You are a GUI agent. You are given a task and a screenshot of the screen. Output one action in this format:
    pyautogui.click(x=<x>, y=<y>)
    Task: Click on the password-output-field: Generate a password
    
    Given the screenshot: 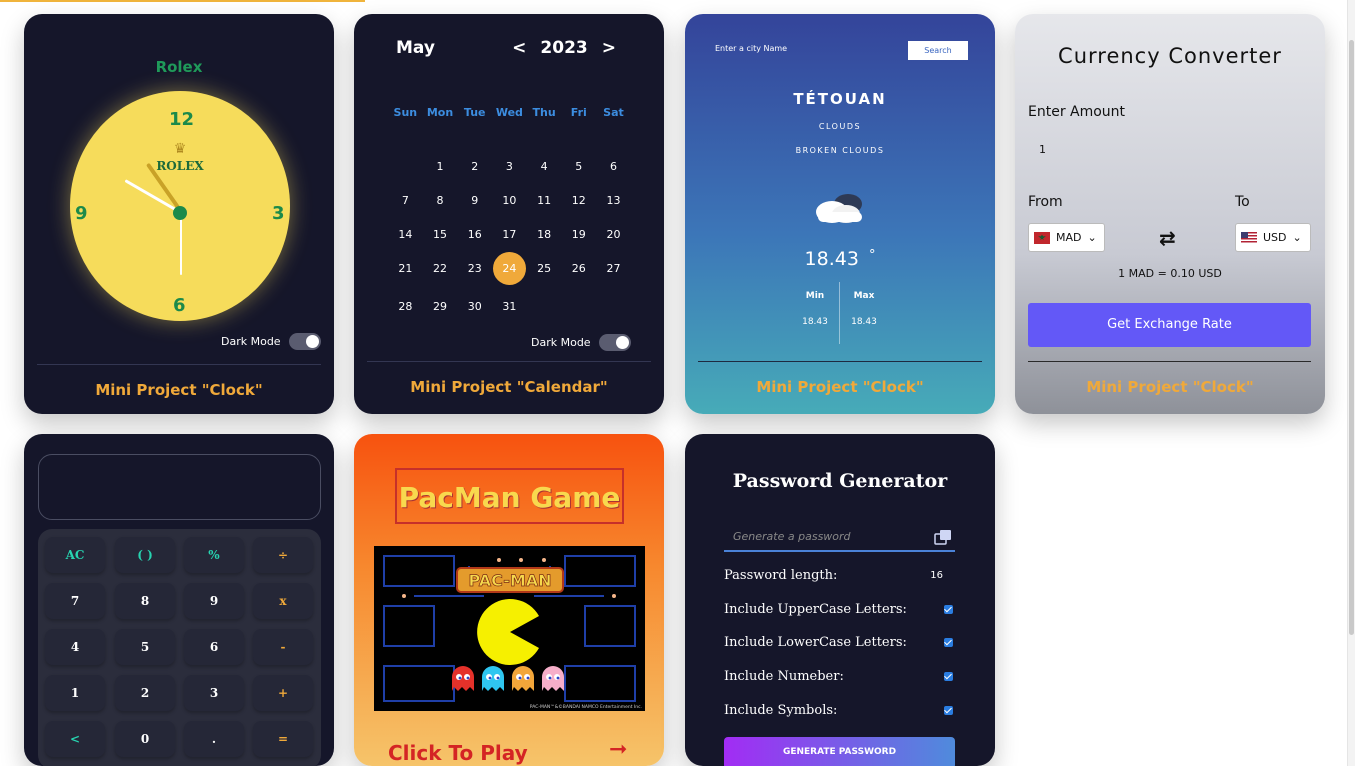 What is the action you would take?
    pyautogui.click(x=839, y=537)
    